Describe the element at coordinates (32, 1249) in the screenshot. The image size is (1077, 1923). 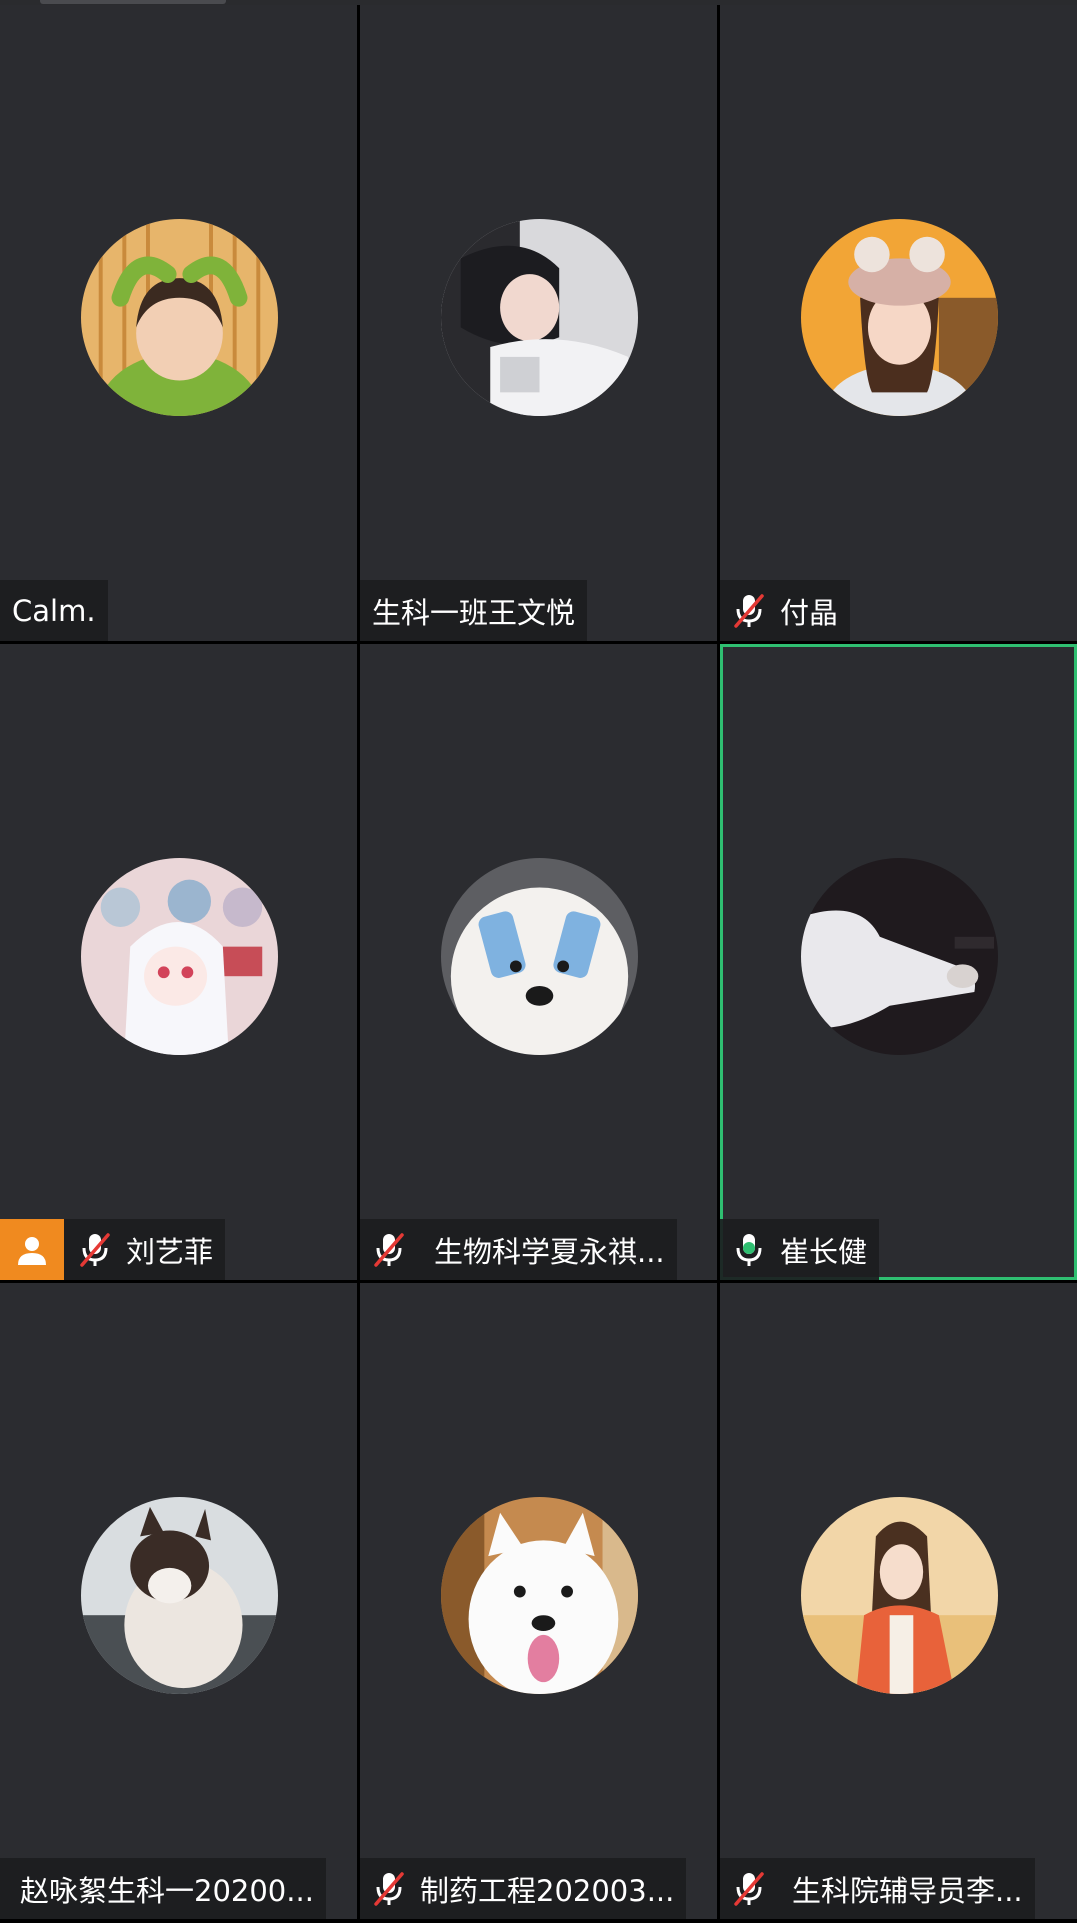
I see `host-icon` at that location.